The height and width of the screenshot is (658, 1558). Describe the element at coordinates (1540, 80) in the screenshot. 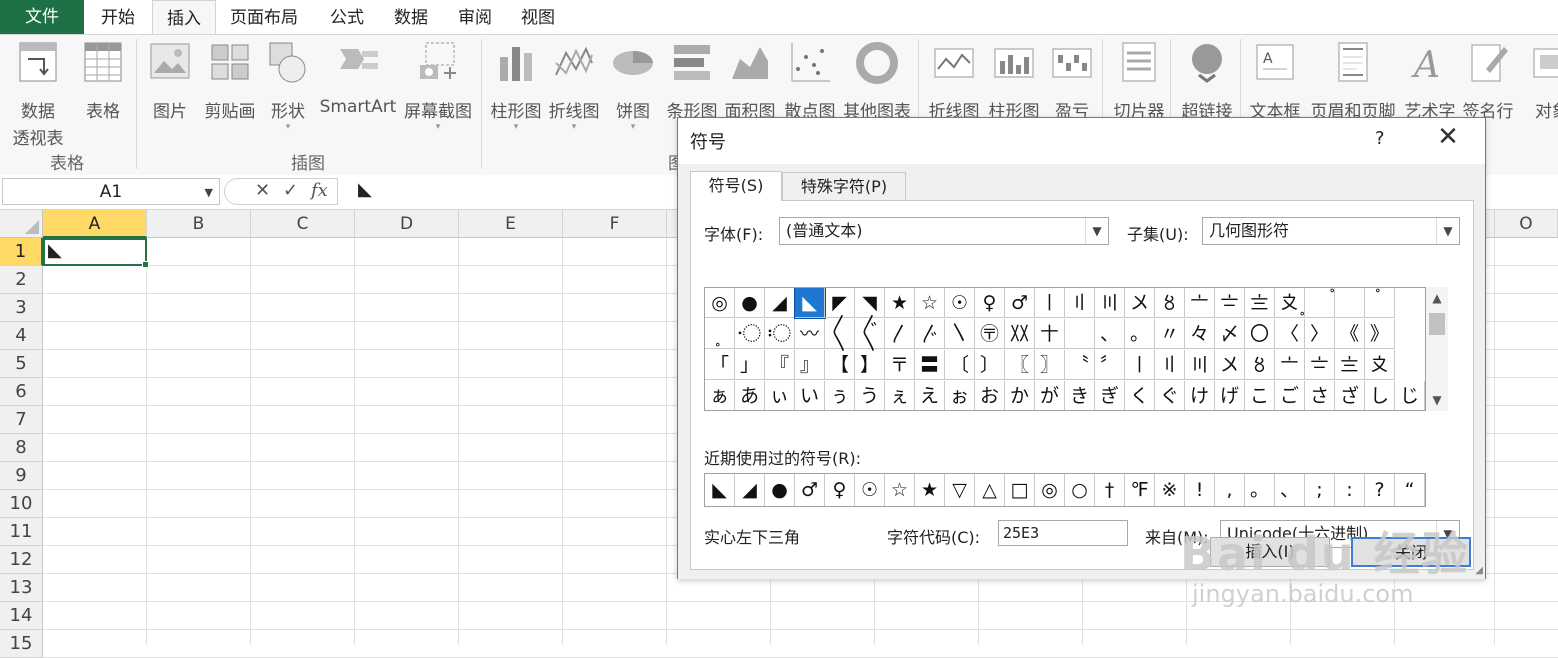

I see `object-button: 对象` at that location.